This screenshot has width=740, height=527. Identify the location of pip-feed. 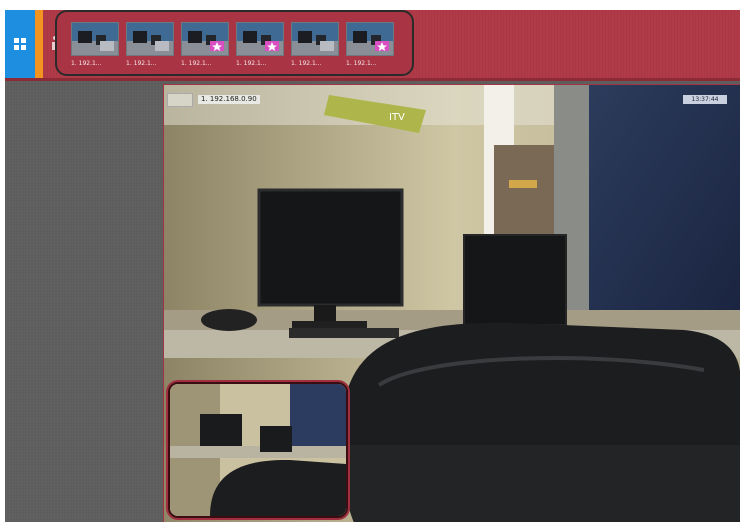
(258, 450).